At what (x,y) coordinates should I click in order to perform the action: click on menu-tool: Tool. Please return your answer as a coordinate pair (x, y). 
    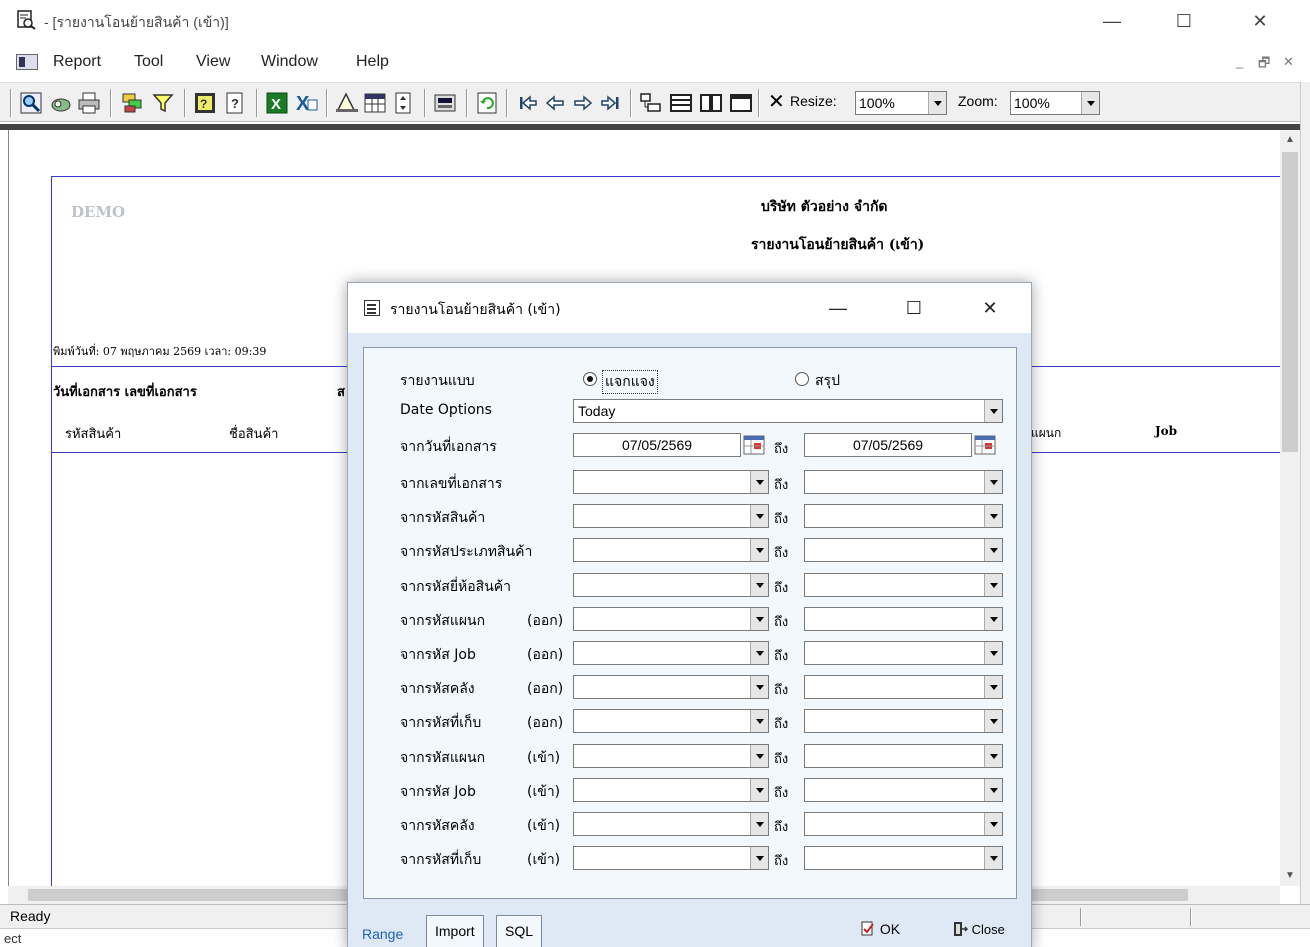
    Looking at the image, I should click on (148, 62).